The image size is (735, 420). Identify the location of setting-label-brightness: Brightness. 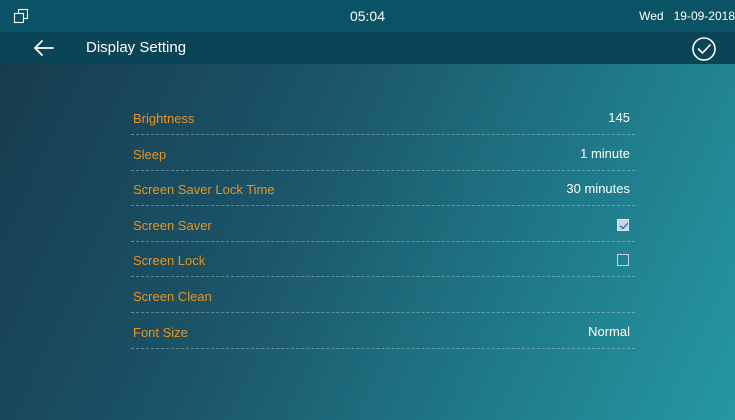
(164, 118).